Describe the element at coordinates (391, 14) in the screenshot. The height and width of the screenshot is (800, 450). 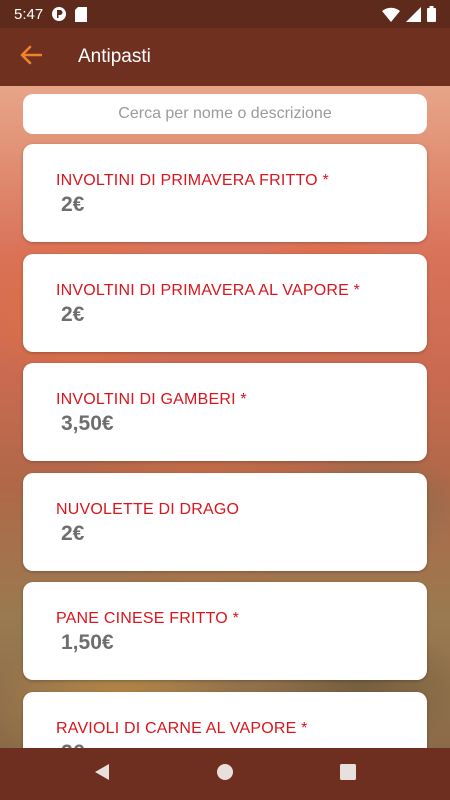
I see `wifi-icon` at that location.